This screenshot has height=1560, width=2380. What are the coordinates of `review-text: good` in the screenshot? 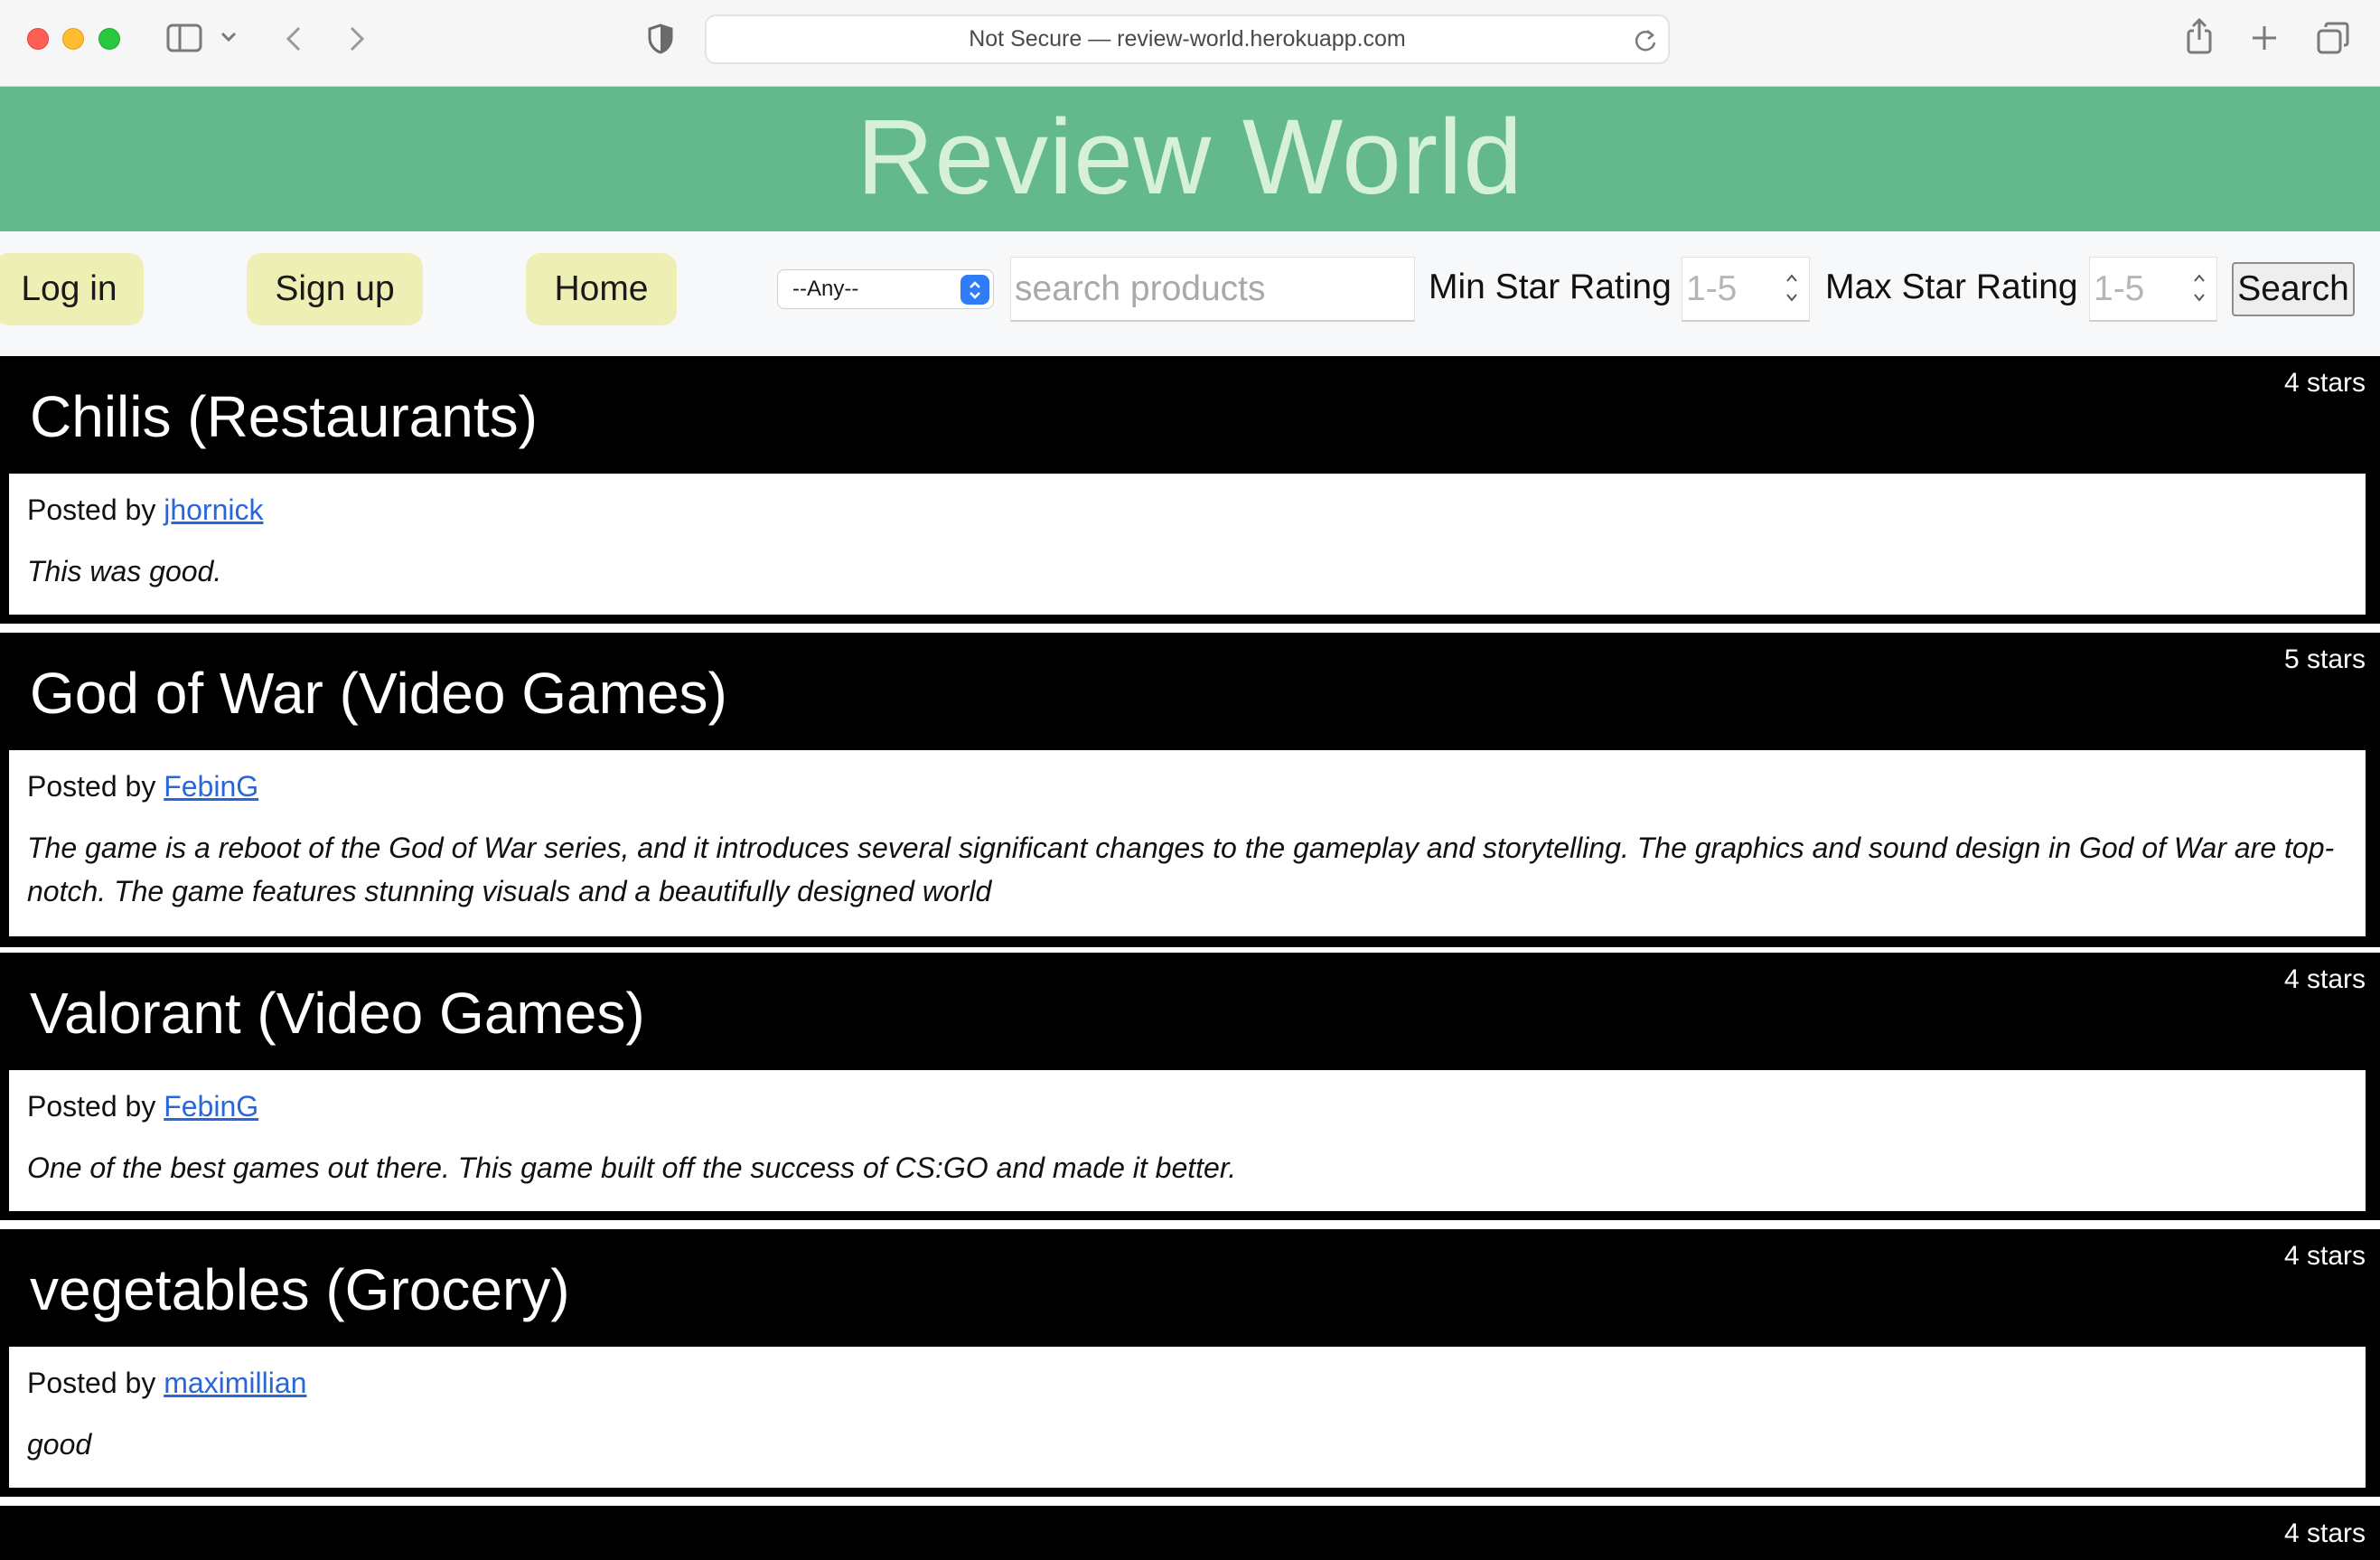 It's located at (60, 1444).